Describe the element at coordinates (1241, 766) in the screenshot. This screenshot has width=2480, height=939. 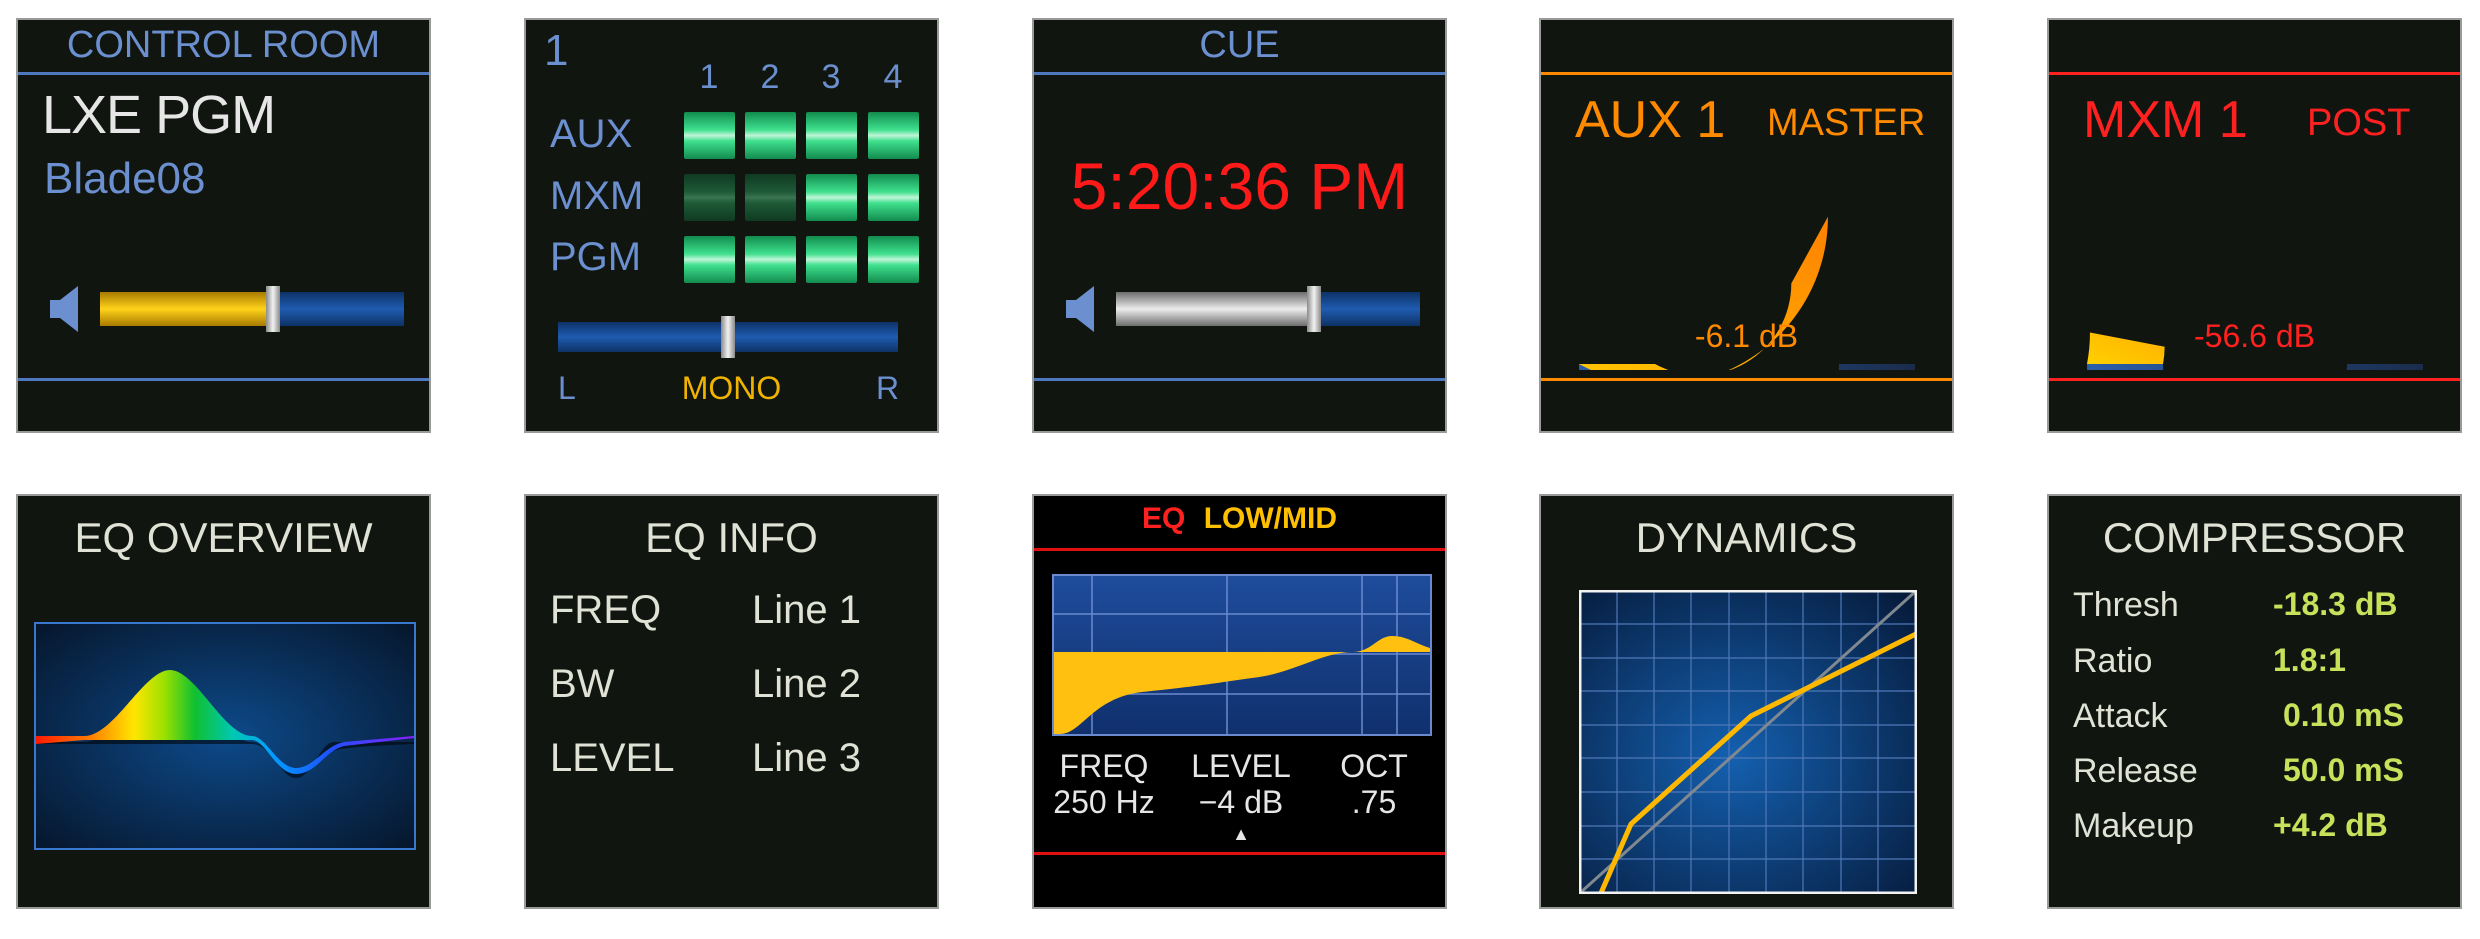
I see `param-label-level: LEVEL` at that location.